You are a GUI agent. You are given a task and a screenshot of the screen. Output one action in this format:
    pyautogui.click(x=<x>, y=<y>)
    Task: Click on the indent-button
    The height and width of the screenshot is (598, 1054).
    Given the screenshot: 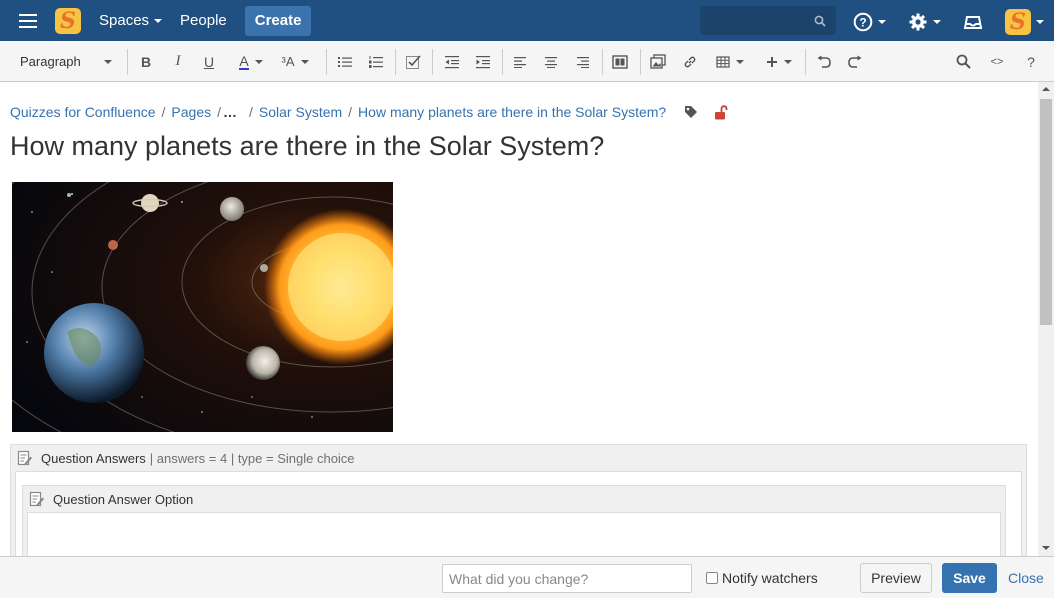 What is the action you would take?
    pyautogui.click(x=483, y=61)
    